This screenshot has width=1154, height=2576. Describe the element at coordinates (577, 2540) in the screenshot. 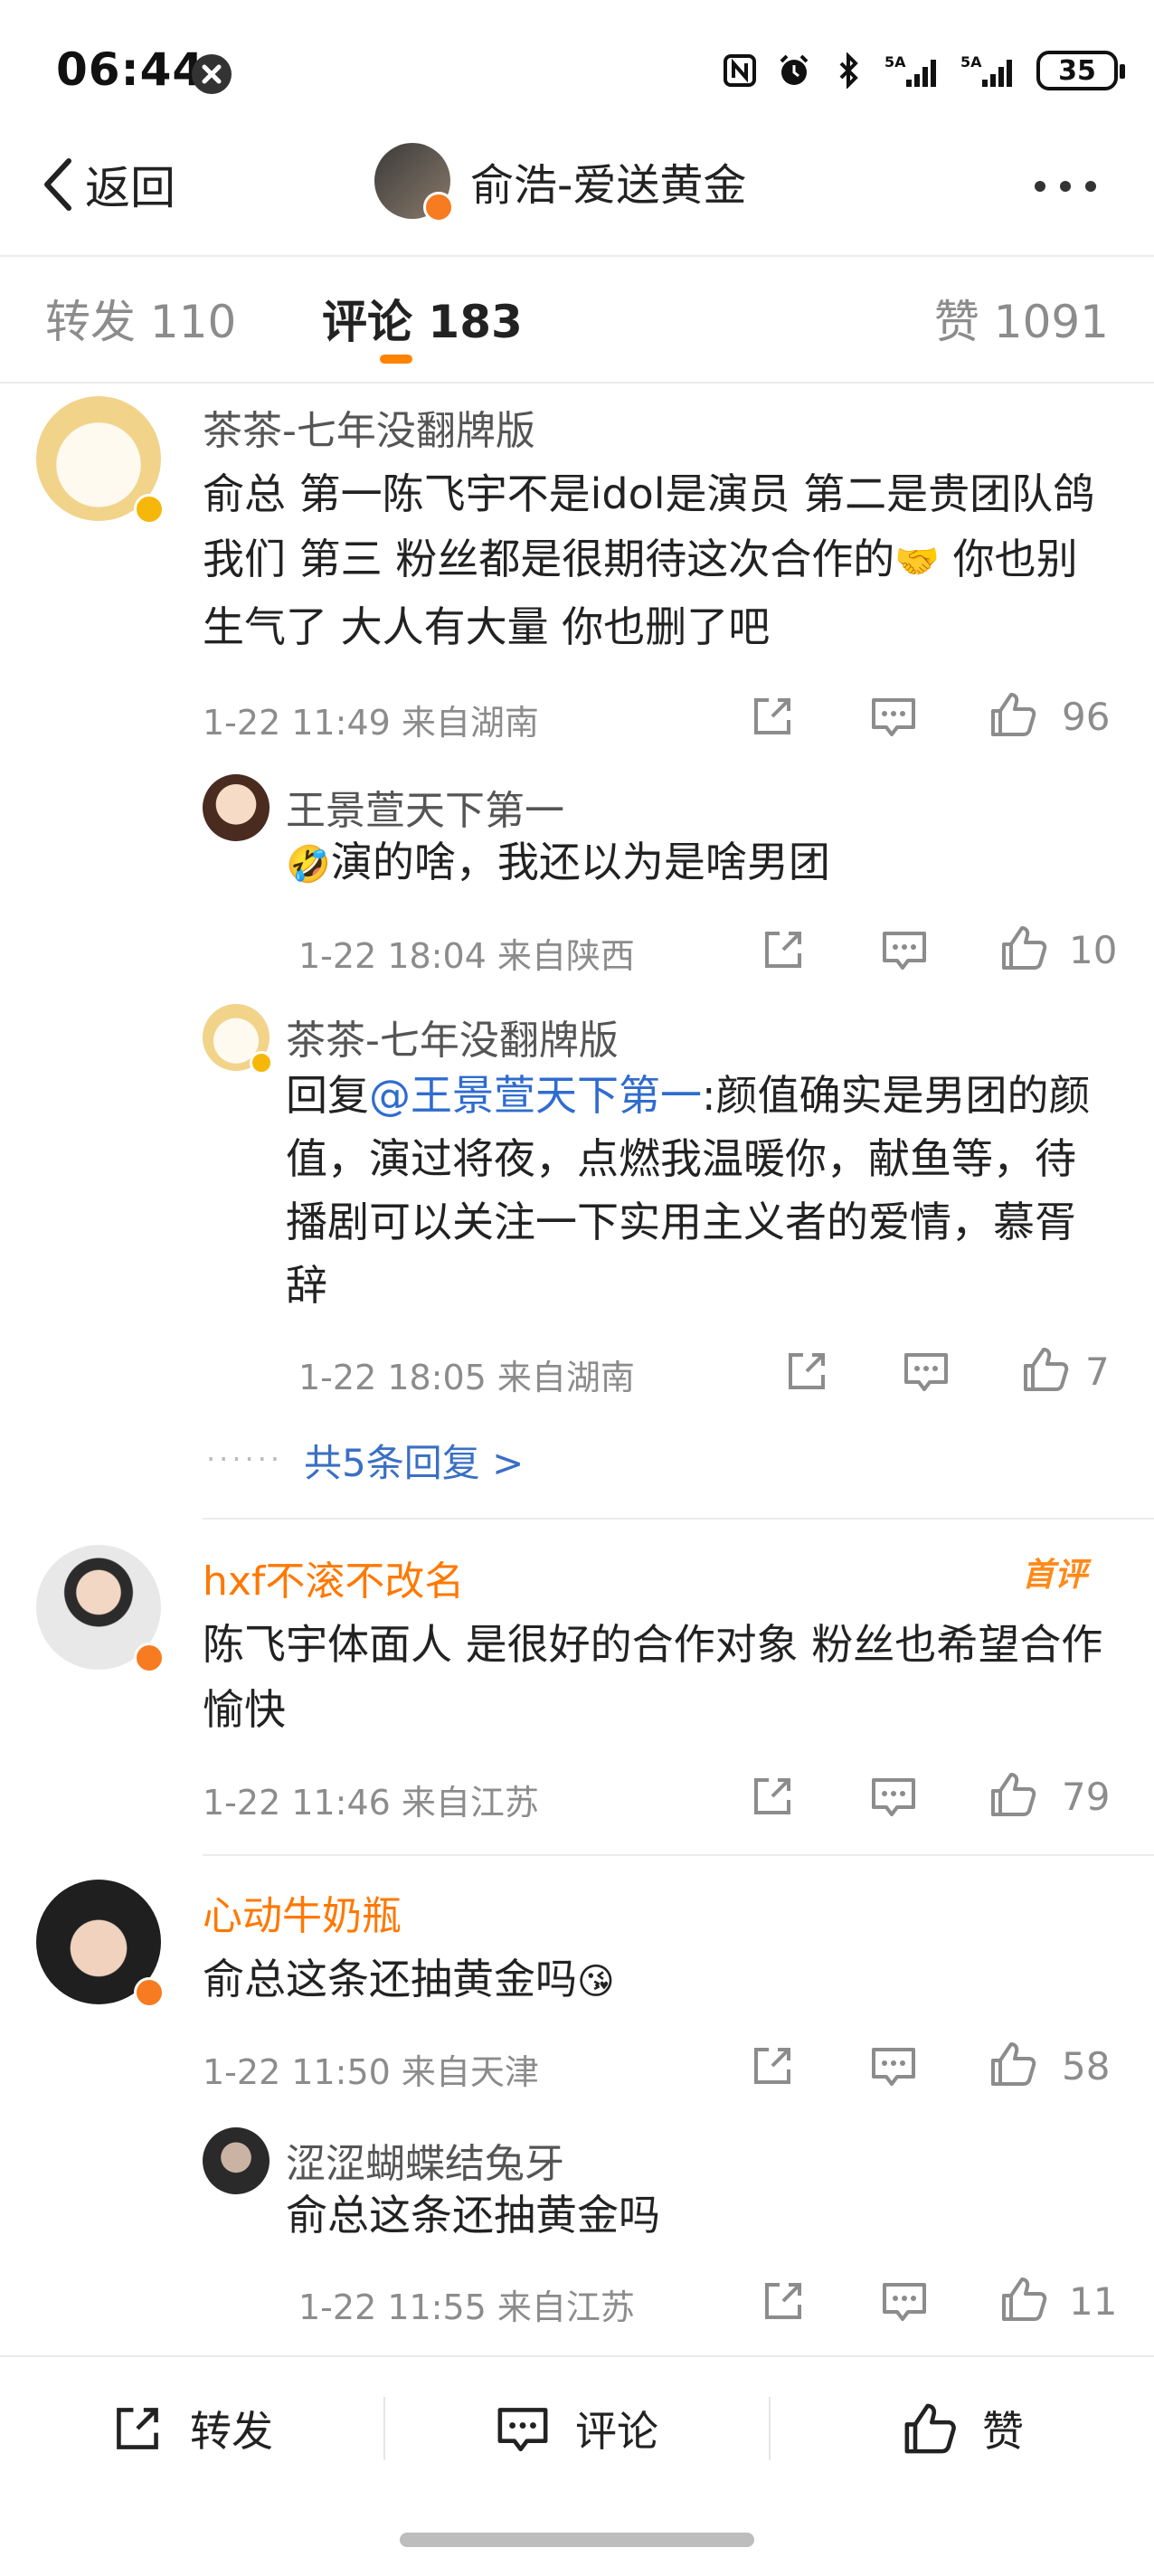

I see `home-indicator` at that location.